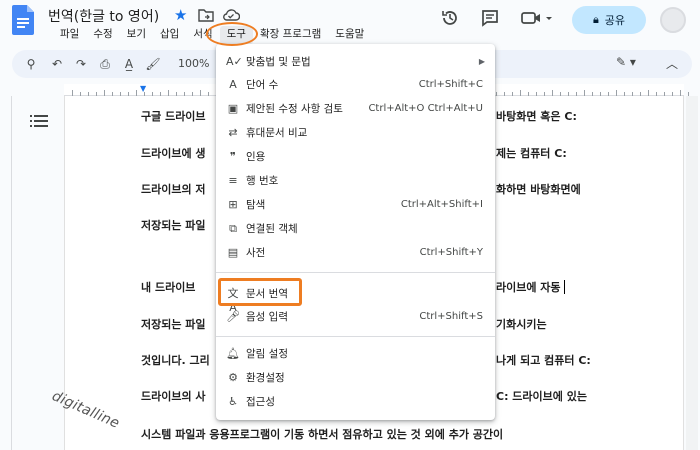 Image resolution: width=700 pixels, height=450 pixels. Describe the element at coordinates (173, 153) in the screenshot. I see `doc-line-2: 드라이브에 생` at that location.